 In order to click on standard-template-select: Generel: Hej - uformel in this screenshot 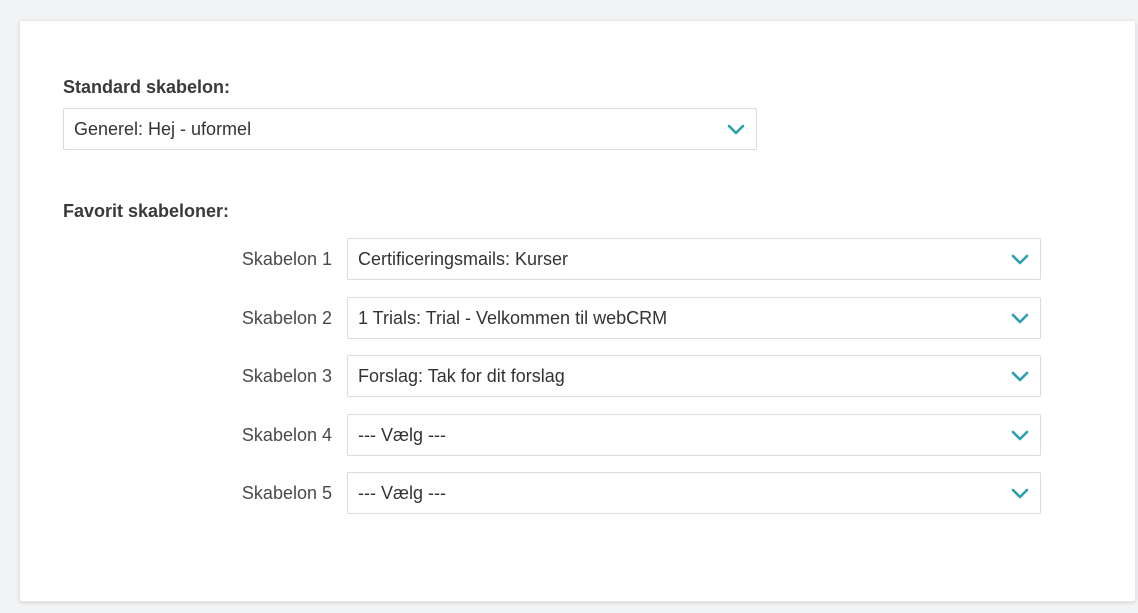, I will do `click(410, 129)`.